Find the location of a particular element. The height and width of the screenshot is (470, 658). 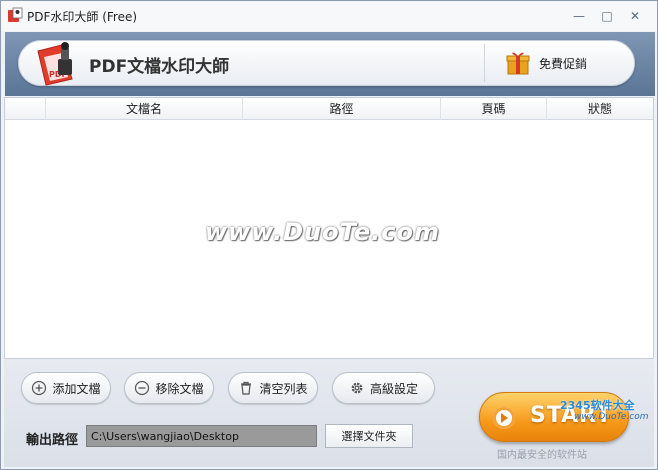

column-header-filename: 文檔名 is located at coordinates (143, 109).